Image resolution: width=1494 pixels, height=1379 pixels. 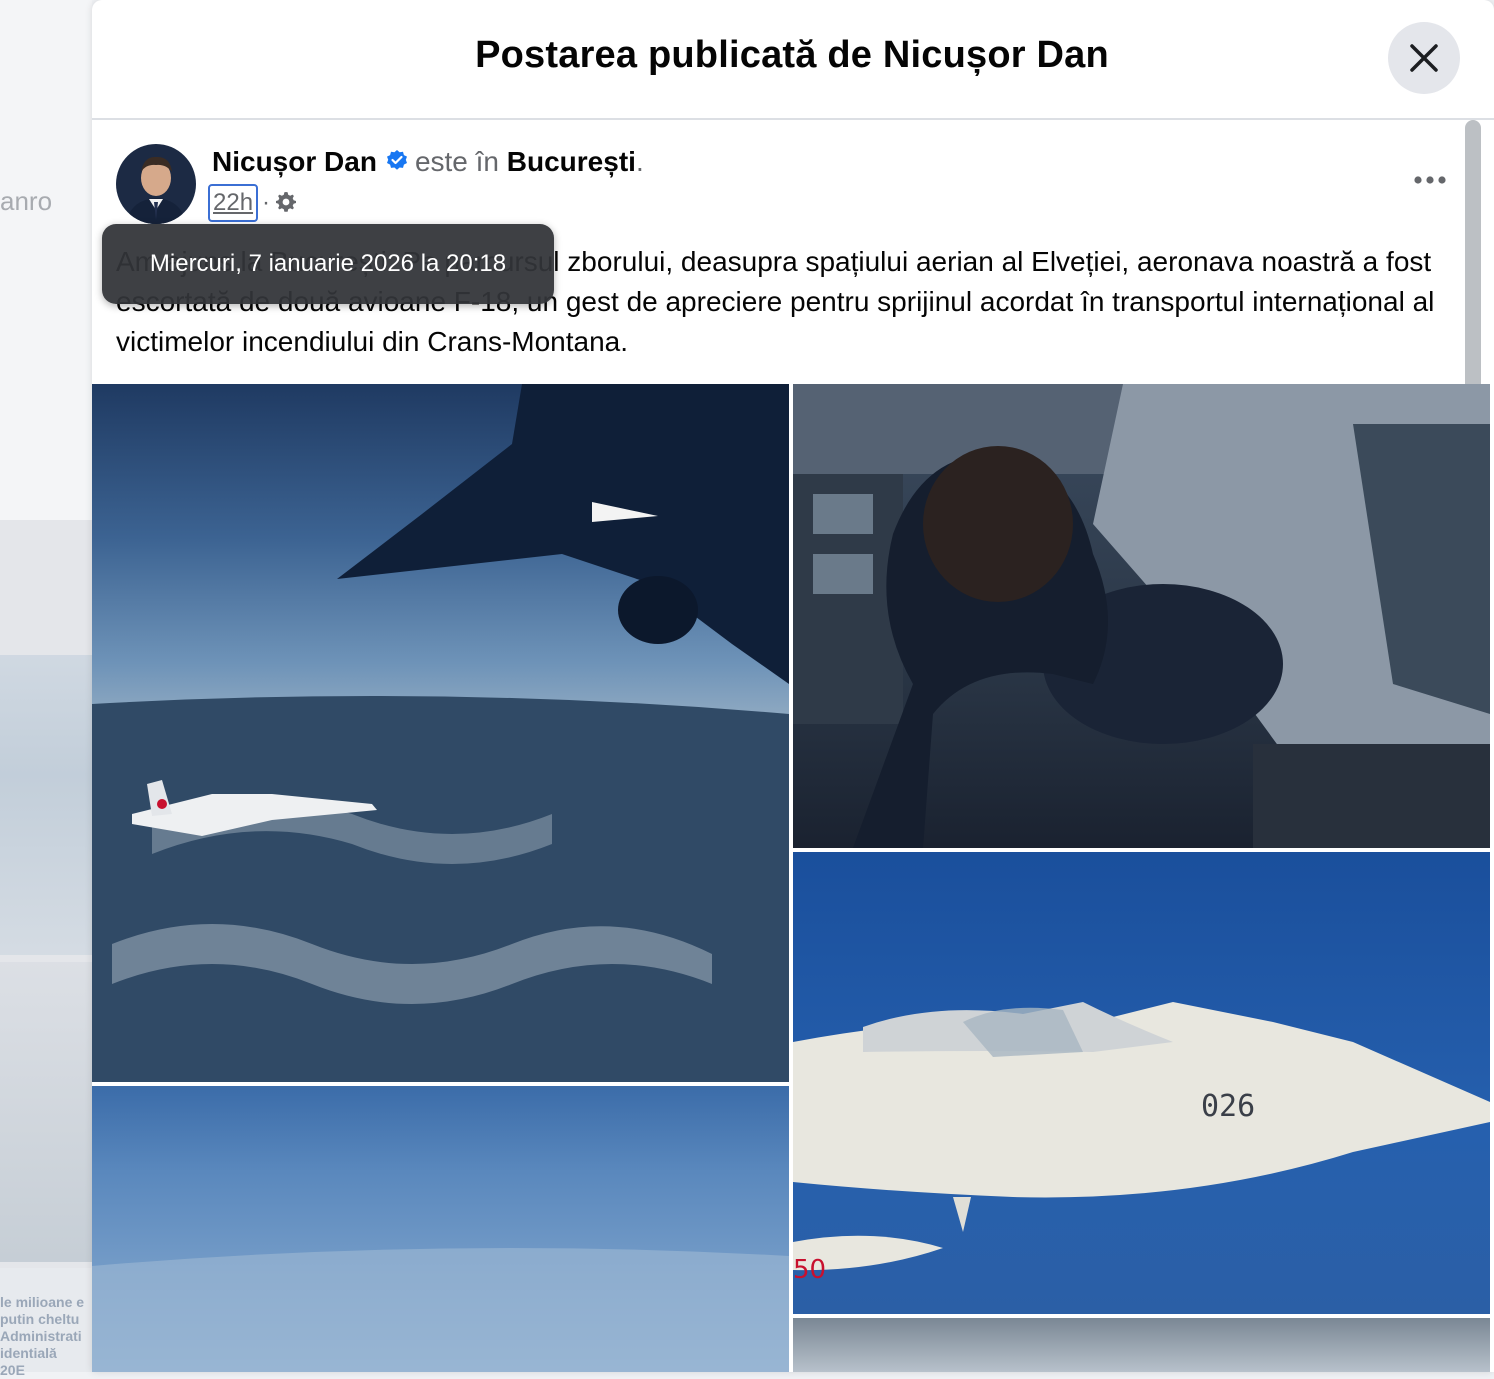 What do you see at coordinates (639, 161) in the screenshot?
I see `location-suffix: .` at bounding box center [639, 161].